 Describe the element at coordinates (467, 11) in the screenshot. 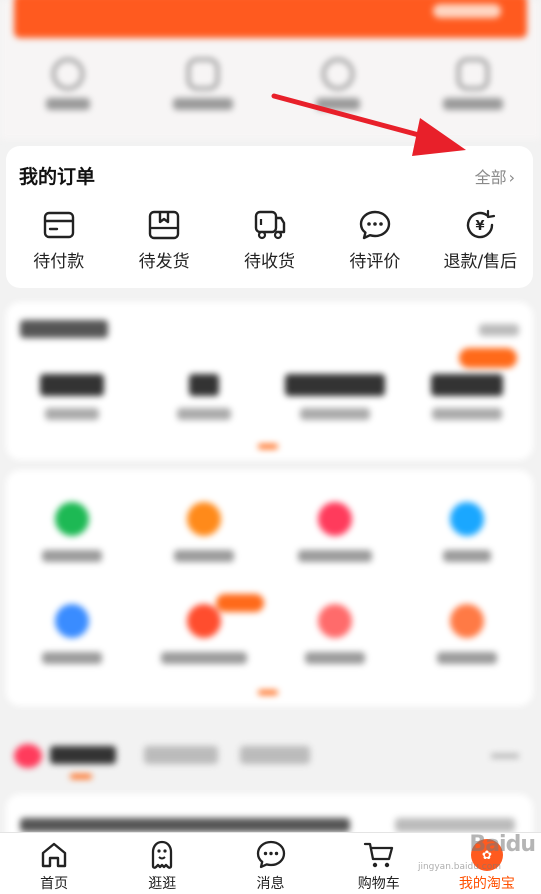

I see `top-banner-button` at that location.